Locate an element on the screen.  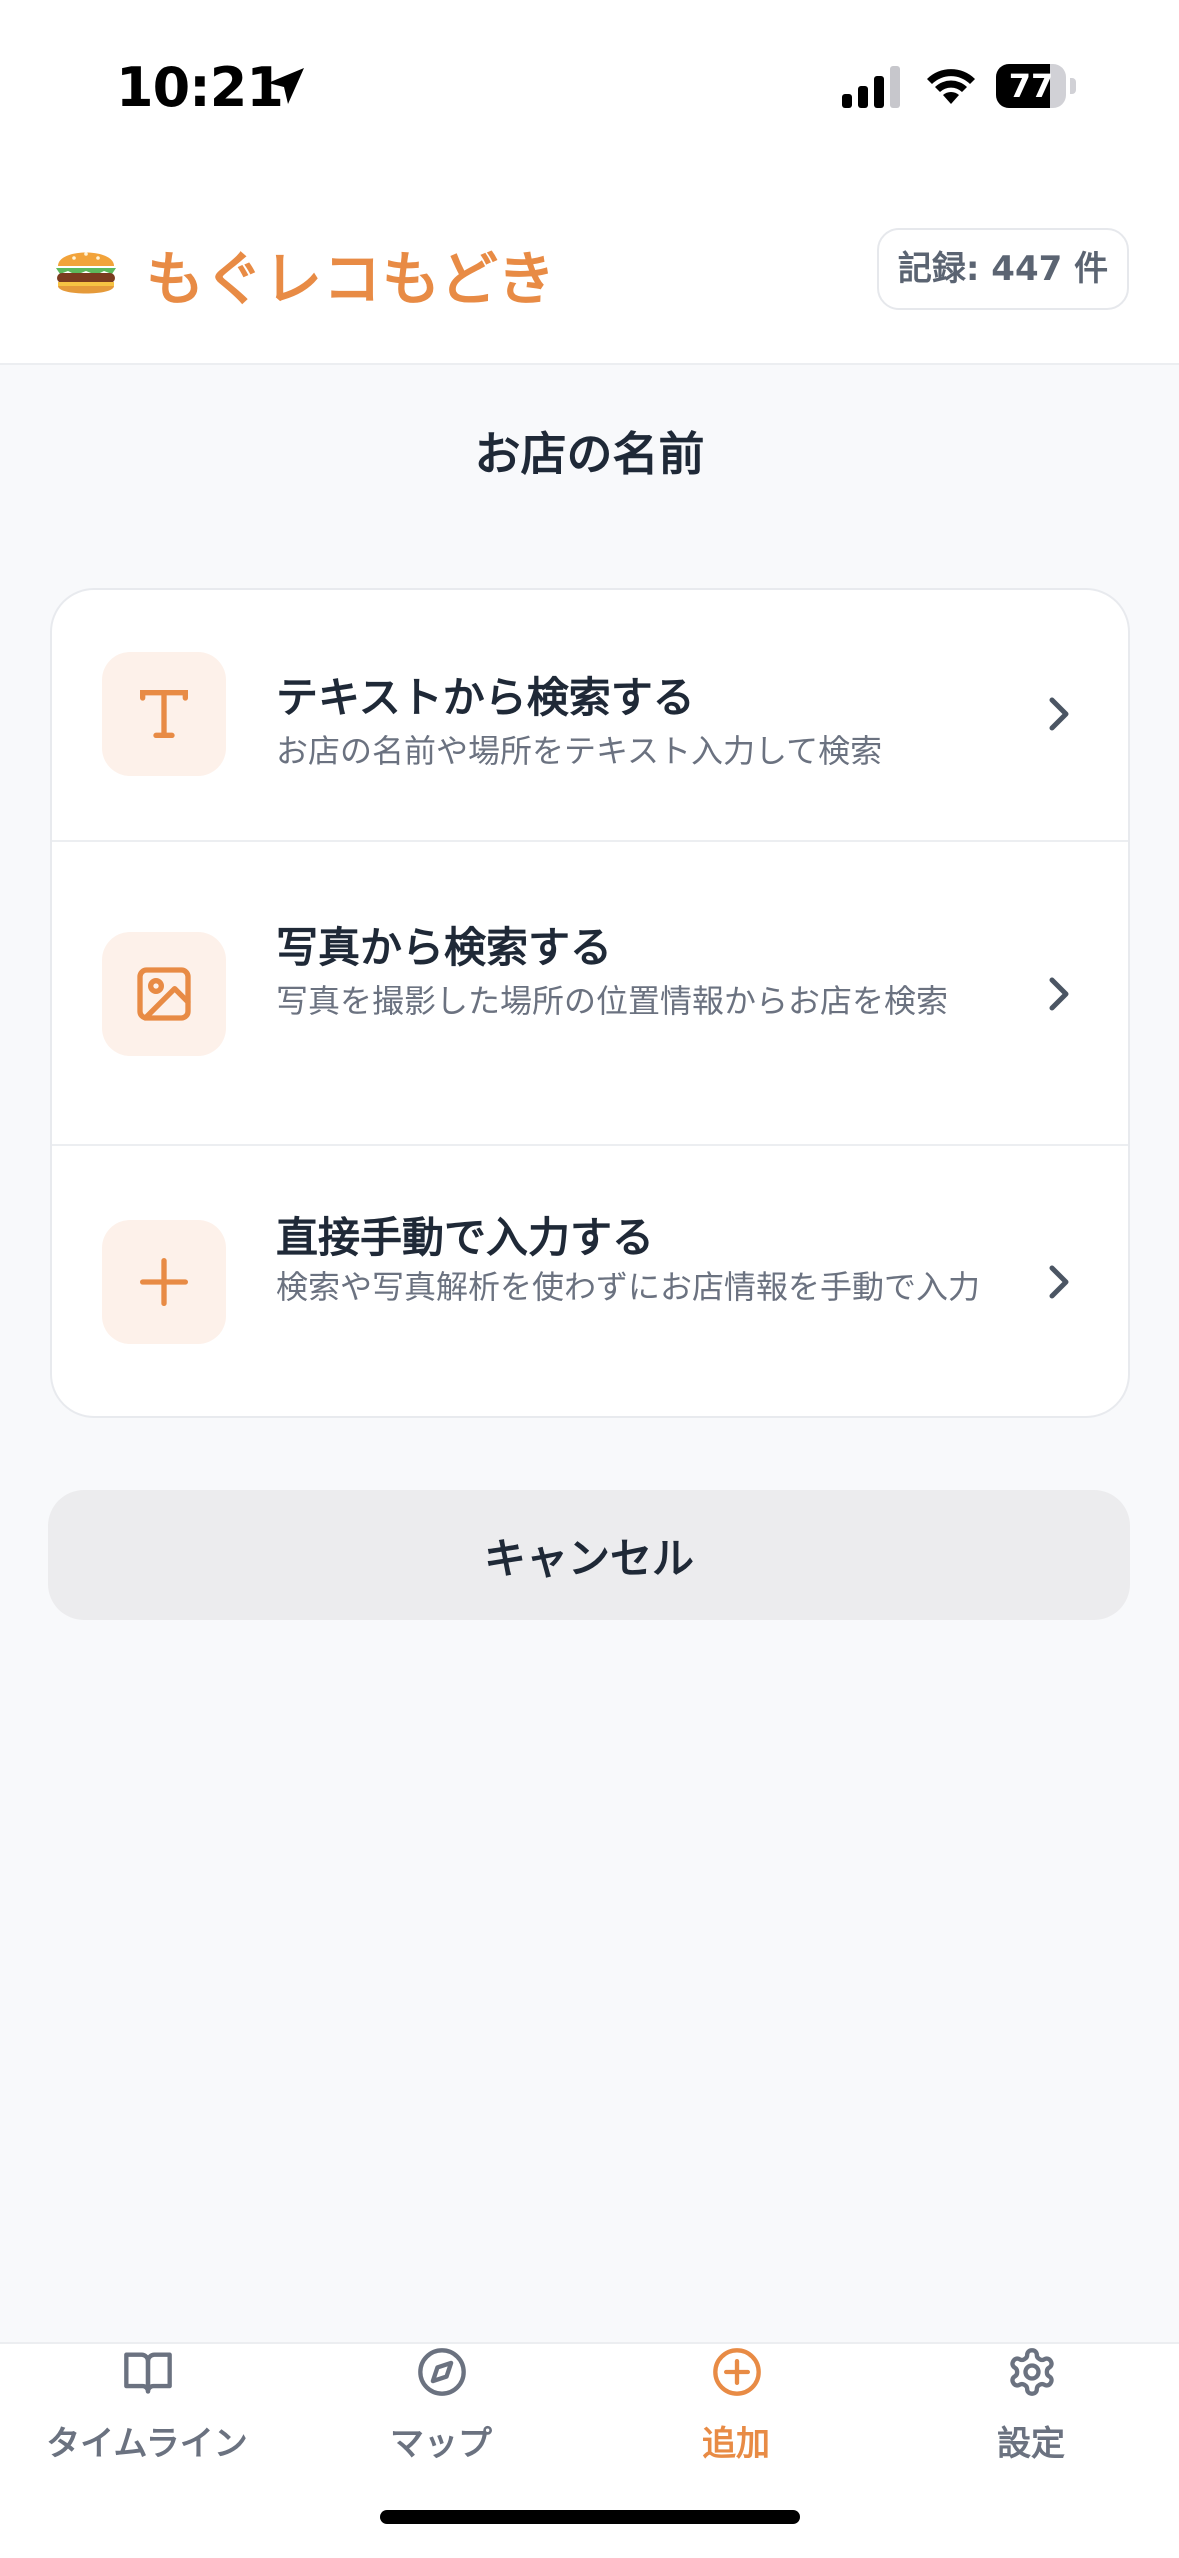
image-icon is located at coordinates (164, 994).